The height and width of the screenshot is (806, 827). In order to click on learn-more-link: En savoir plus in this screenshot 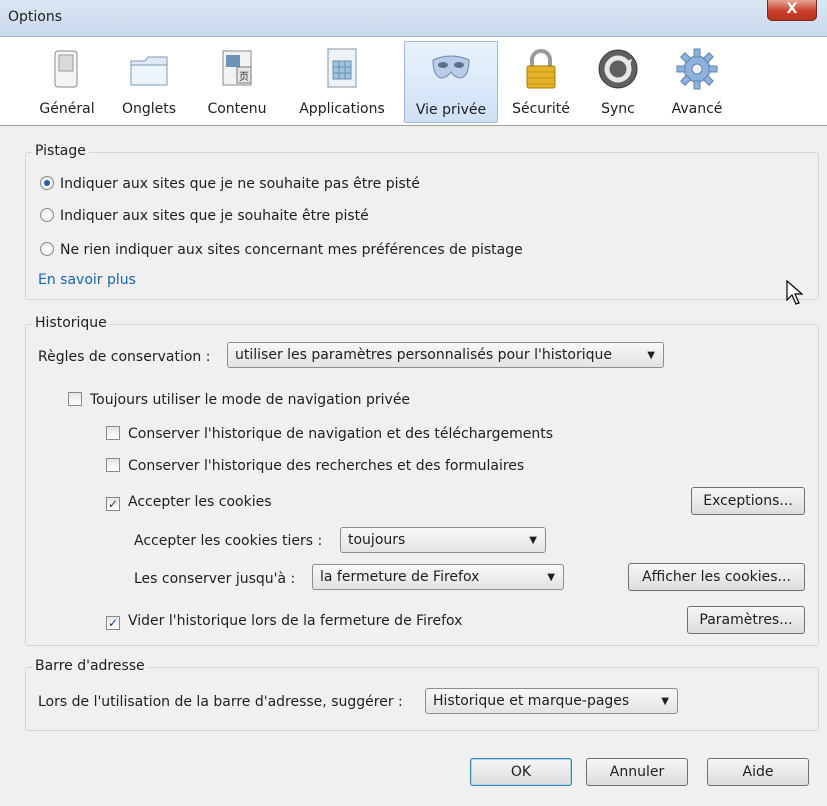, I will do `click(87, 280)`.